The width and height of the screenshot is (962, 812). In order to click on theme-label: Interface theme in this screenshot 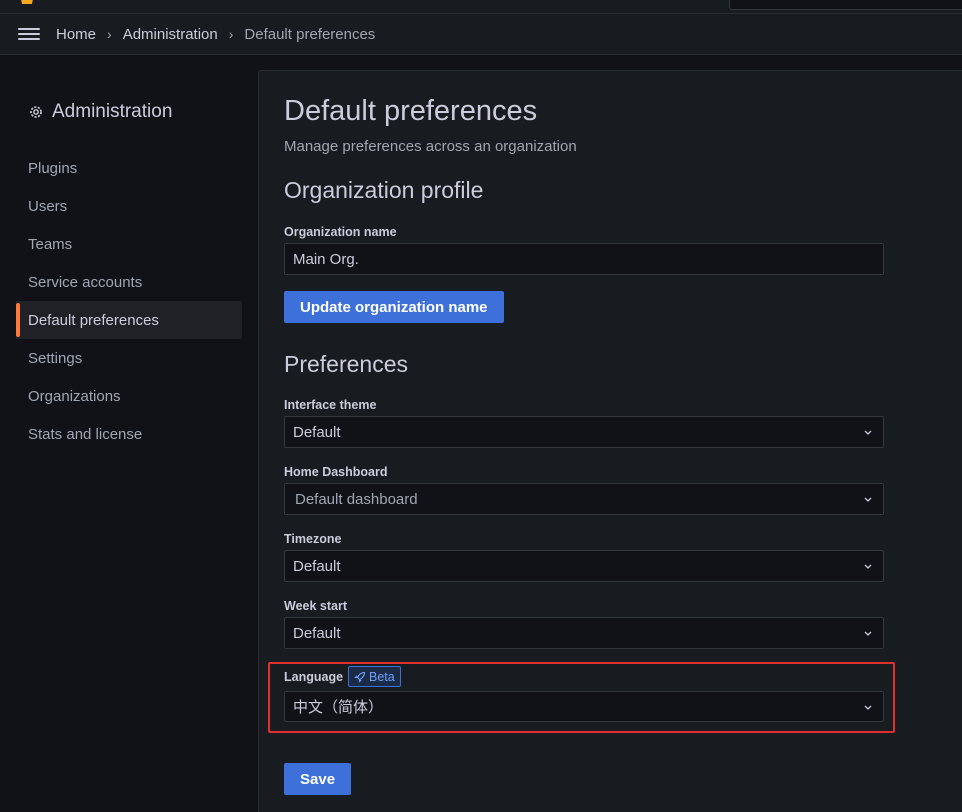, I will do `click(330, 405)`.